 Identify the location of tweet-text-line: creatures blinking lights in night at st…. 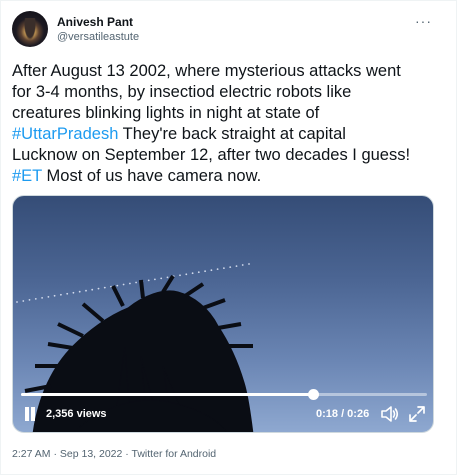
(166, 113).